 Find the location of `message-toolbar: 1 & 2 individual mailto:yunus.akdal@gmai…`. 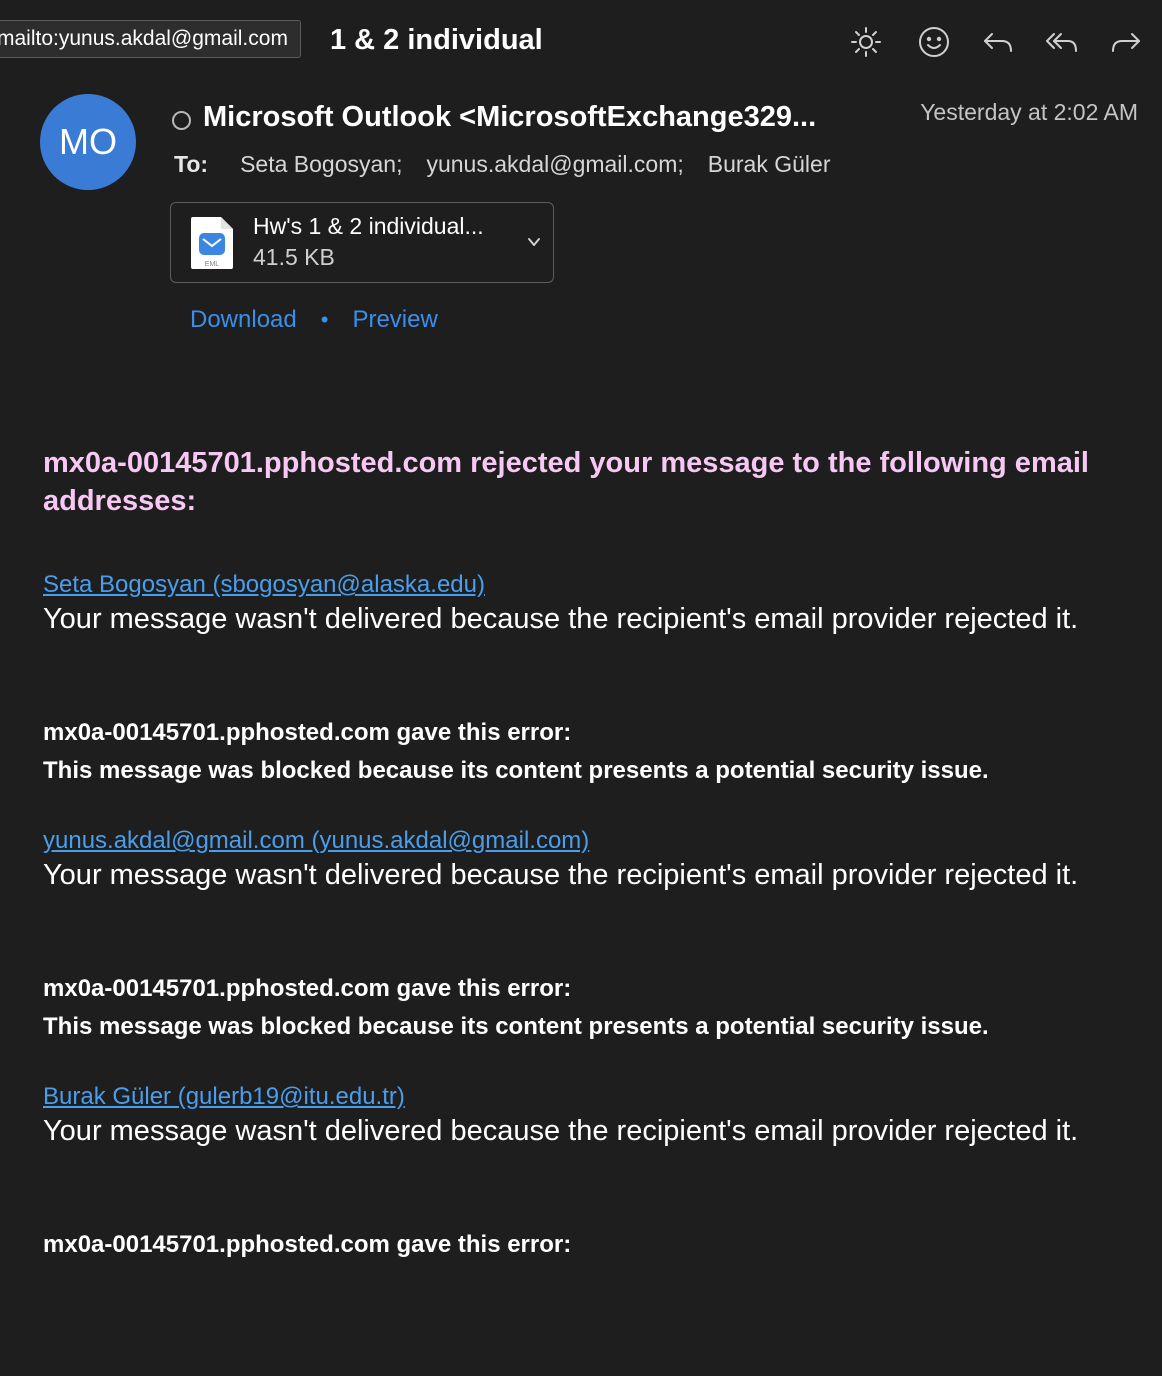

message-toolbar: 1 & 2 individual mailto:yunus.akdal@gmai… is located at coordinates (581, 42).